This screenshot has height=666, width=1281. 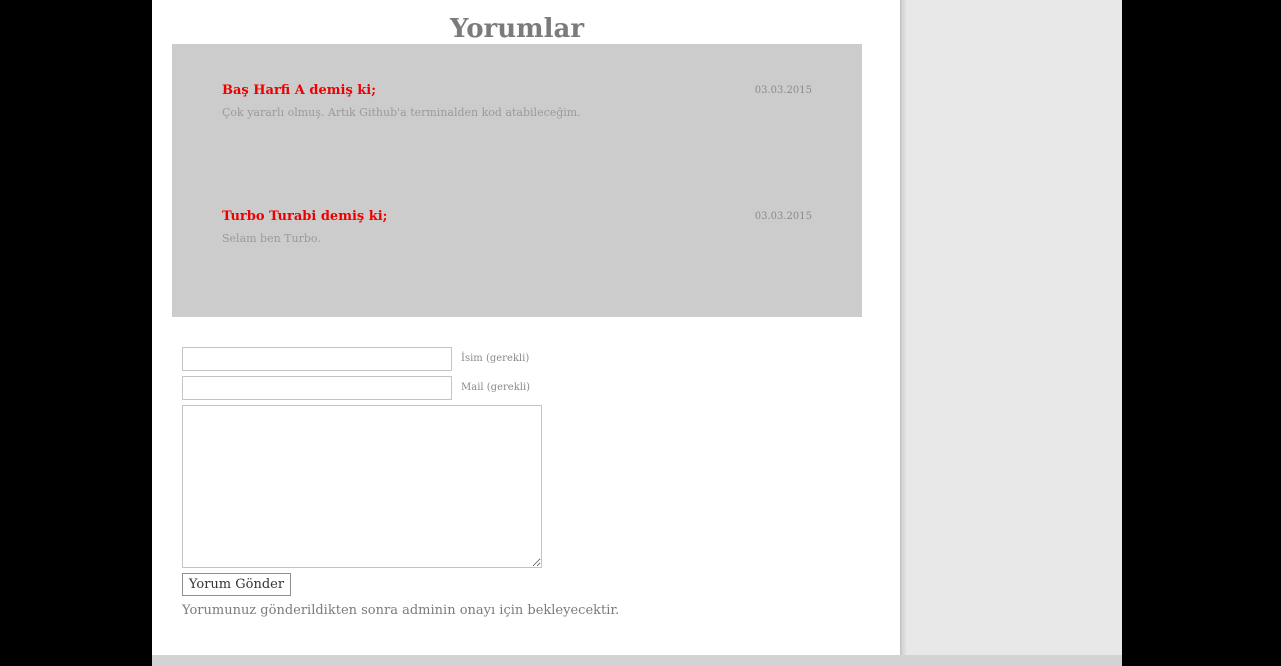 What do you see at coordinates (317, 388) in the screenshot?
I see `mail-input` at bounding box center [317, 388].